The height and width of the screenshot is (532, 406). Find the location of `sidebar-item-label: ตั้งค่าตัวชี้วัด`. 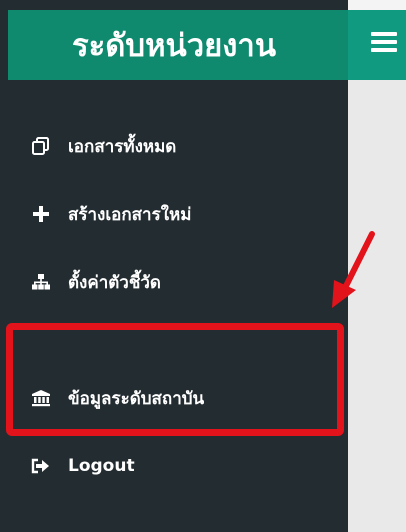

sidebar-item-label: ตั้งค่าตัวชี้วัด is located at coordinates (114, 282).